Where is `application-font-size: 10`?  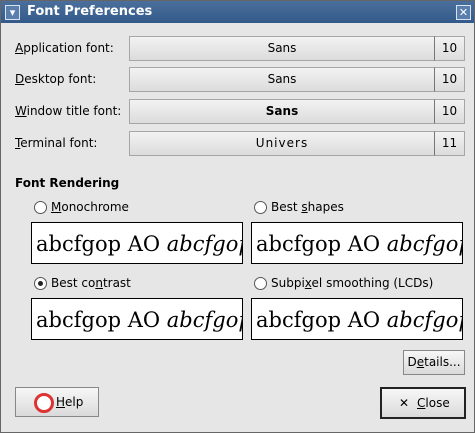 application-font-size: 10 is located at coordinates (449, 48).